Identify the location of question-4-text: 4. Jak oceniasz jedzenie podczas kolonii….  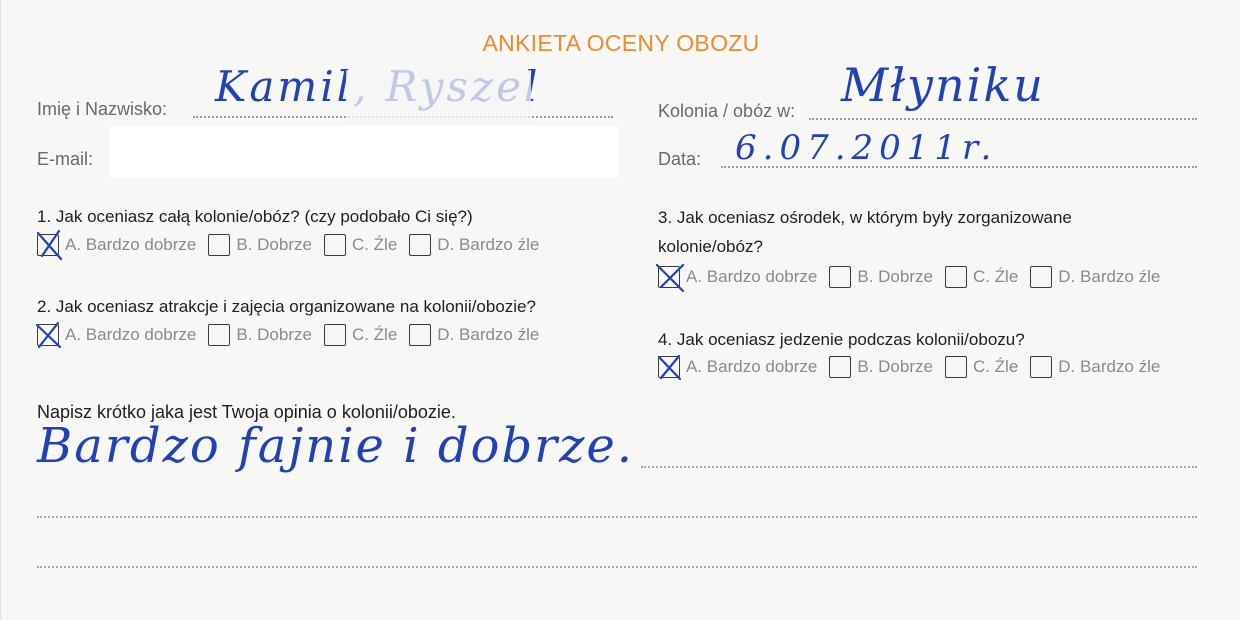
(841, 339).